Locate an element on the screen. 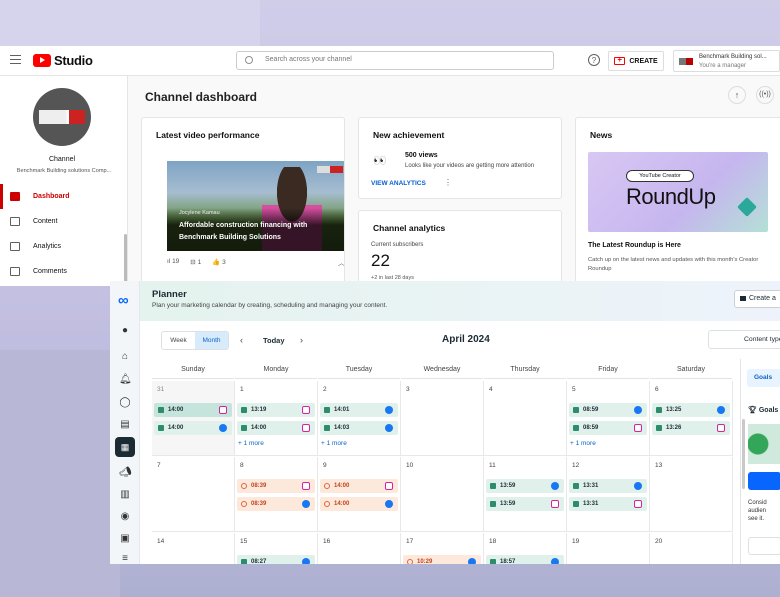 The image size is (780, 597). content-type-select: Content type: All is located at coordinates (744, 339).